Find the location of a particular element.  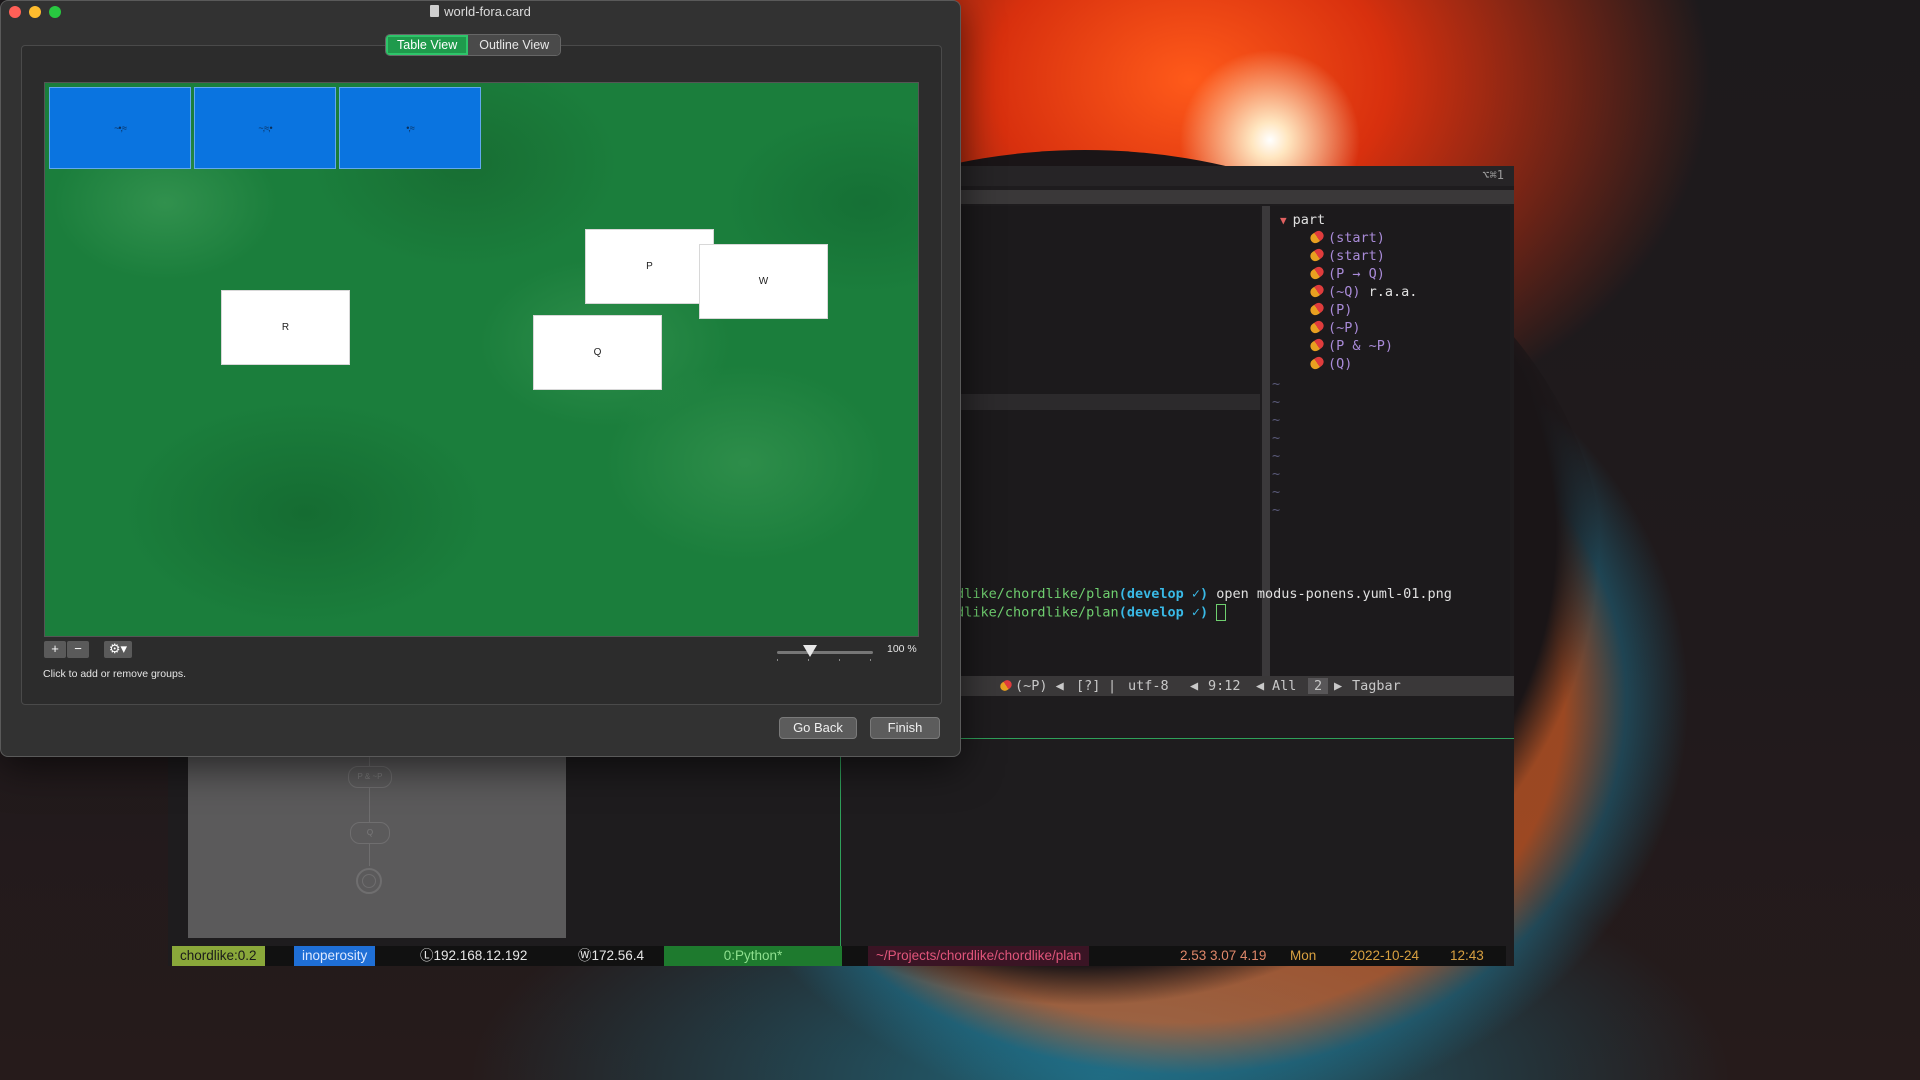

tagbar-item: (P → Q) is located at coordinates (1346, 274).